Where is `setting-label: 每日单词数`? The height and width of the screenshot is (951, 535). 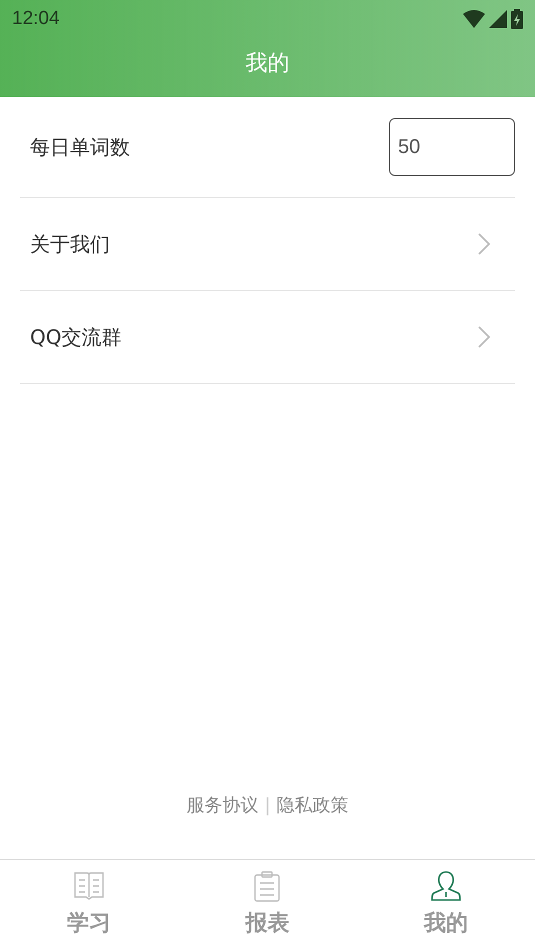
setting-label: 每日单词数 is located at coordinates (80, 147).